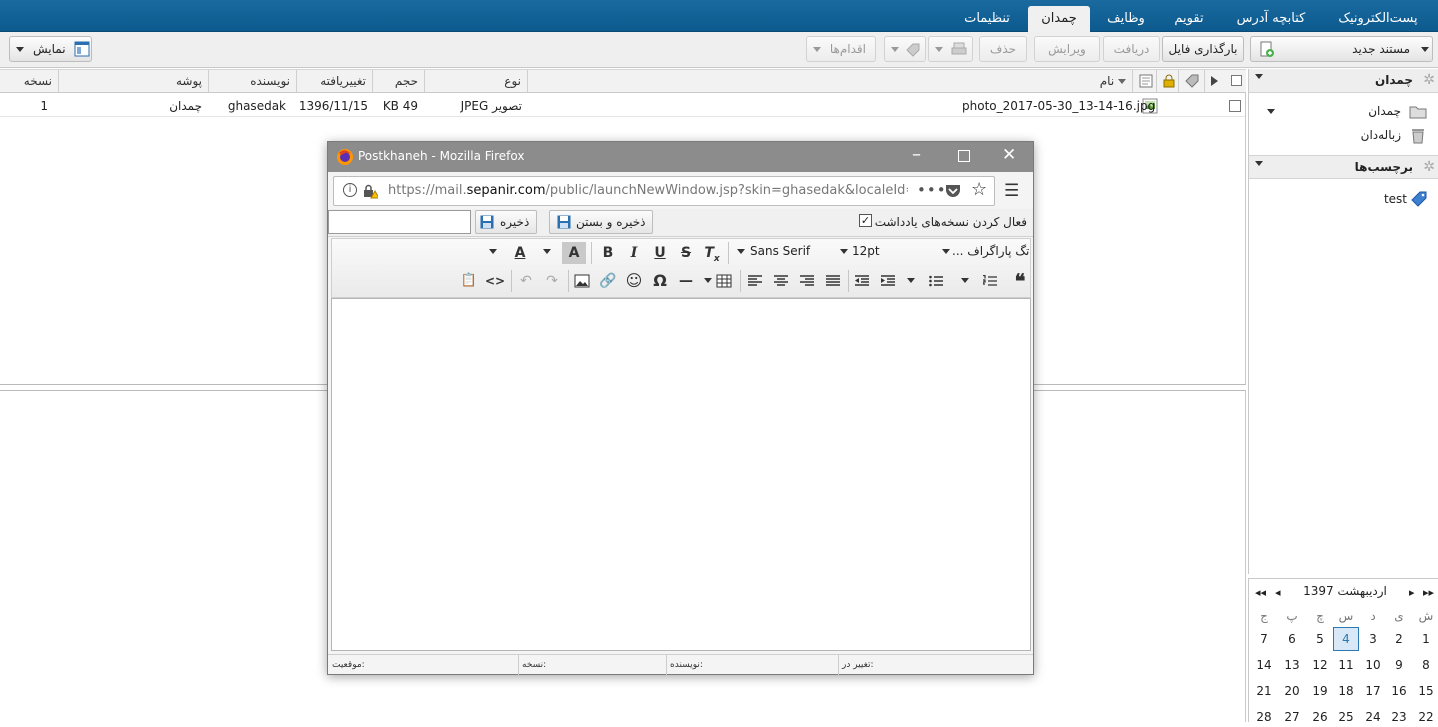 The height and width of the screenshot is (727, 1438). Describe the element at coordinates (1399, 717) in the screenshot. I see `calendar-day: 23` at that location.